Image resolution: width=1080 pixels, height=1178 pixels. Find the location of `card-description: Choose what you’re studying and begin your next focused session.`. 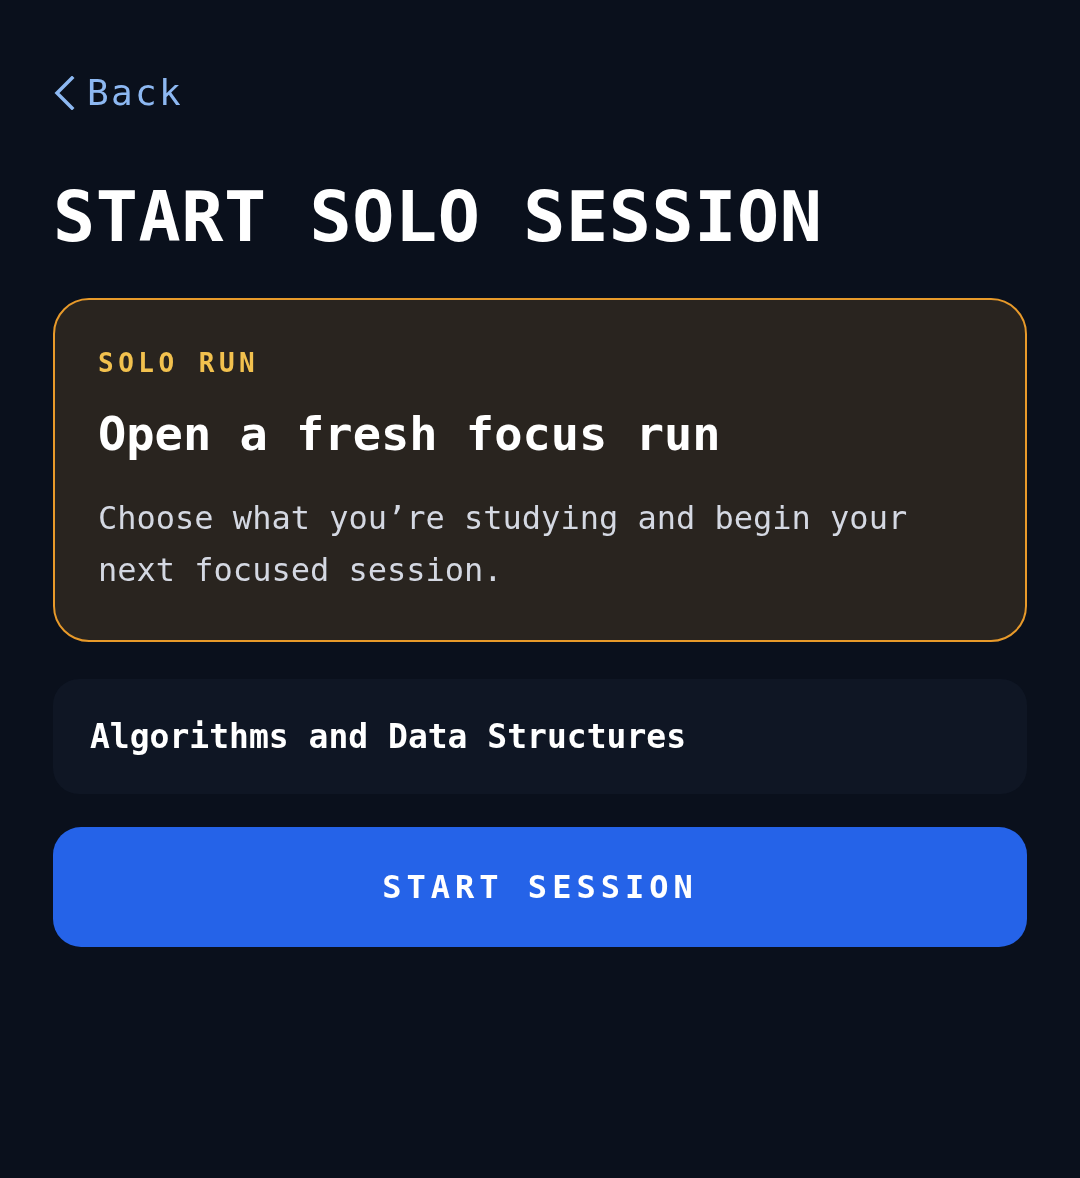

card-description: Choose what you’re studying and begin your next focused session. is located at coordinates (503, 544).